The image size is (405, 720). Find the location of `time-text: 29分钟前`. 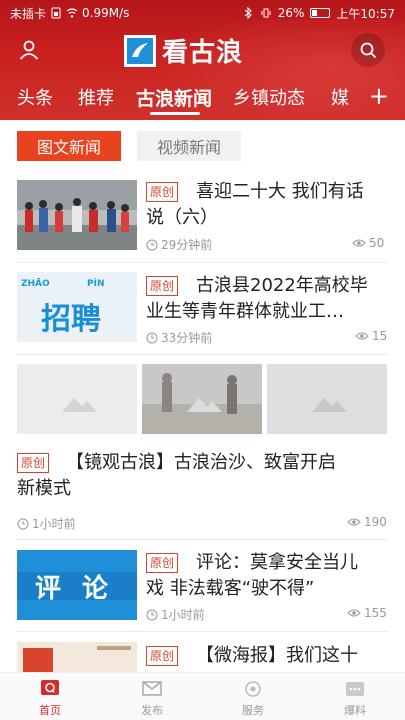

time-text: 29分钟前 is located at coordinates (187, 245).